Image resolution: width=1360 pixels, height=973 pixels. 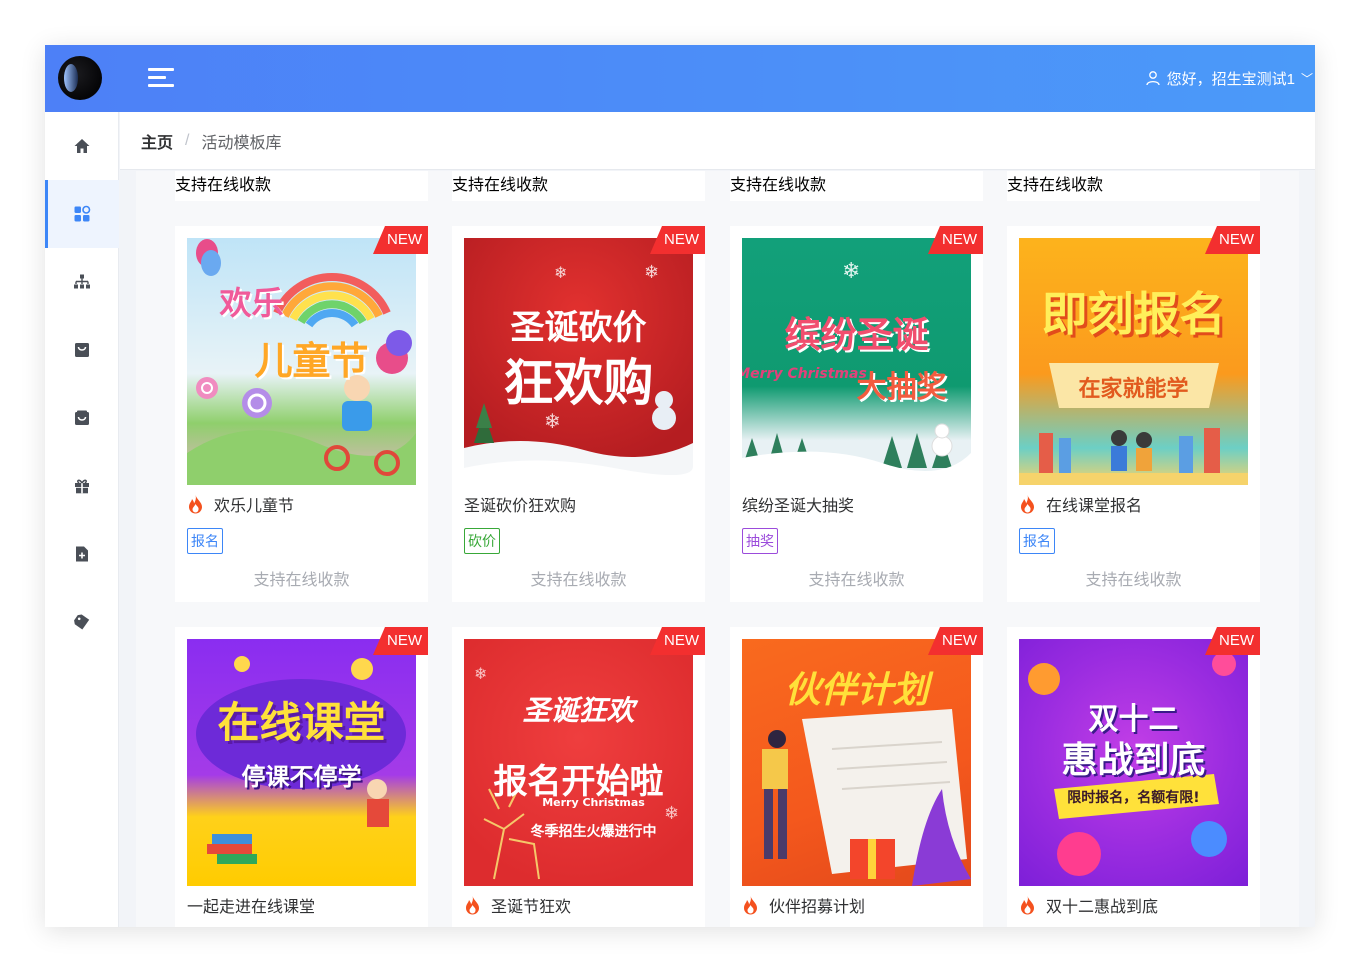 What do you see at coordinates (520, 504) in the screenshot?
I see `template-title-row: 圣诞砍价狂欢购` at bounding box center [520, 504].